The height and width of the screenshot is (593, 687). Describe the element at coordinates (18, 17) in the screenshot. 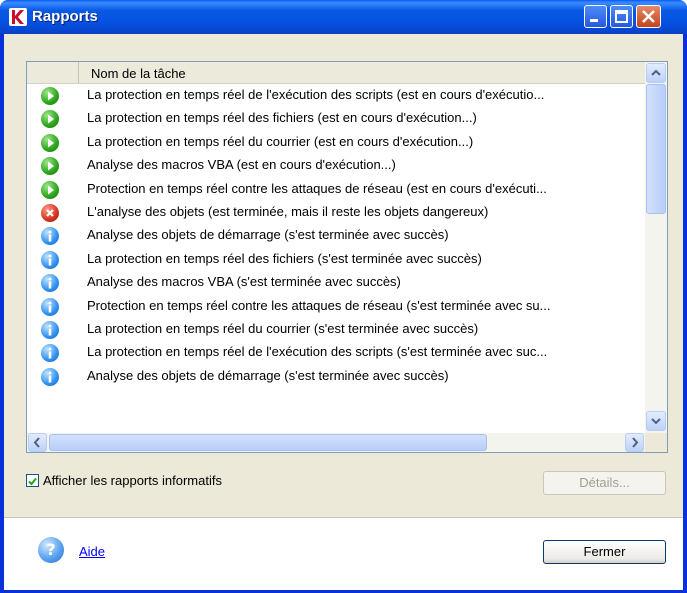

I see `kaspersky-k-icon` at that location.